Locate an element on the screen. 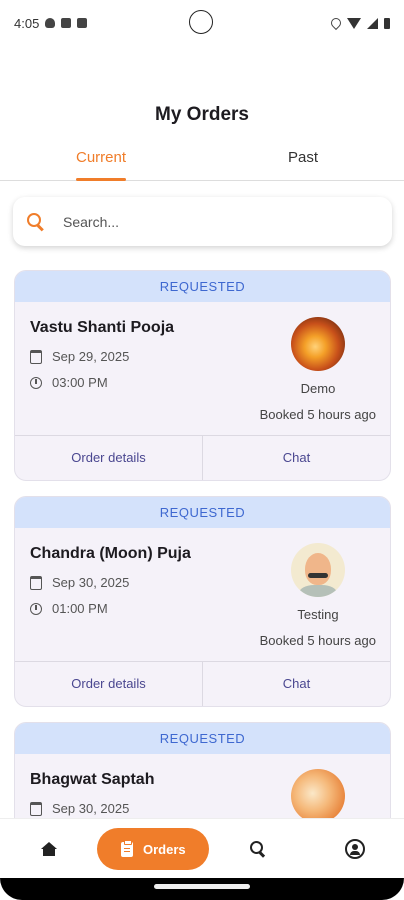 Image resolution: width=404 pixels, height=900 pixels. status-time: 4:05 is located at coordinates (27, 23).